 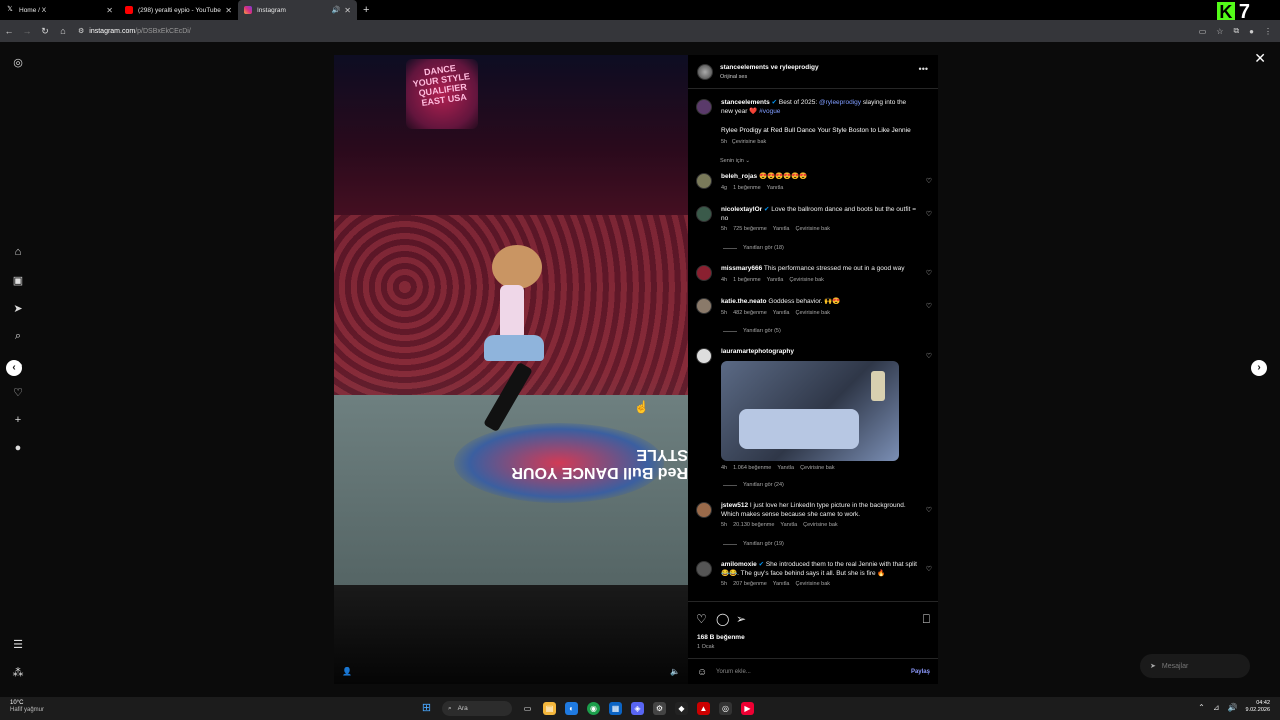 What do you see at coordinates (752, 468) in the screenshot?
I see `comment-likes: 1.064 beğenme` at bounding box center [752, 468].